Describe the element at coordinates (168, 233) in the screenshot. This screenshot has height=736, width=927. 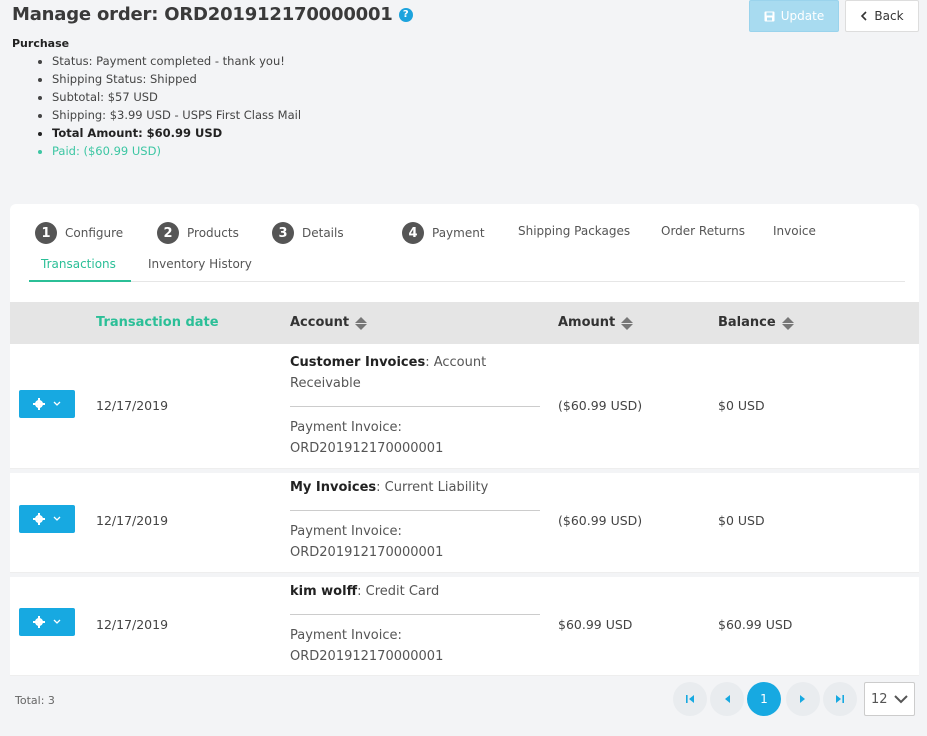
I see `step-number: 2` at that location.